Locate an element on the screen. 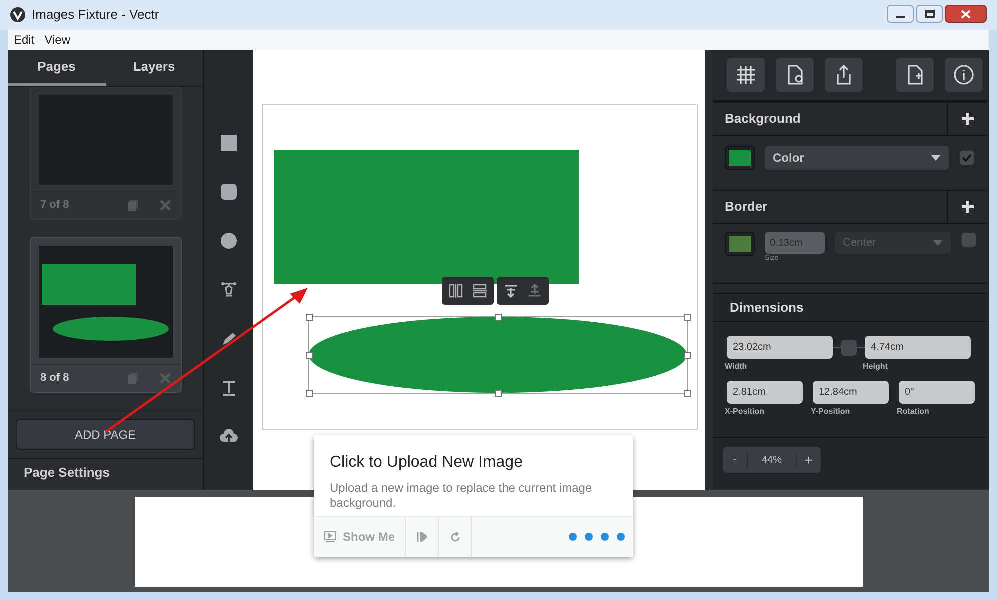  close-button is located at coordinates (966, 14).